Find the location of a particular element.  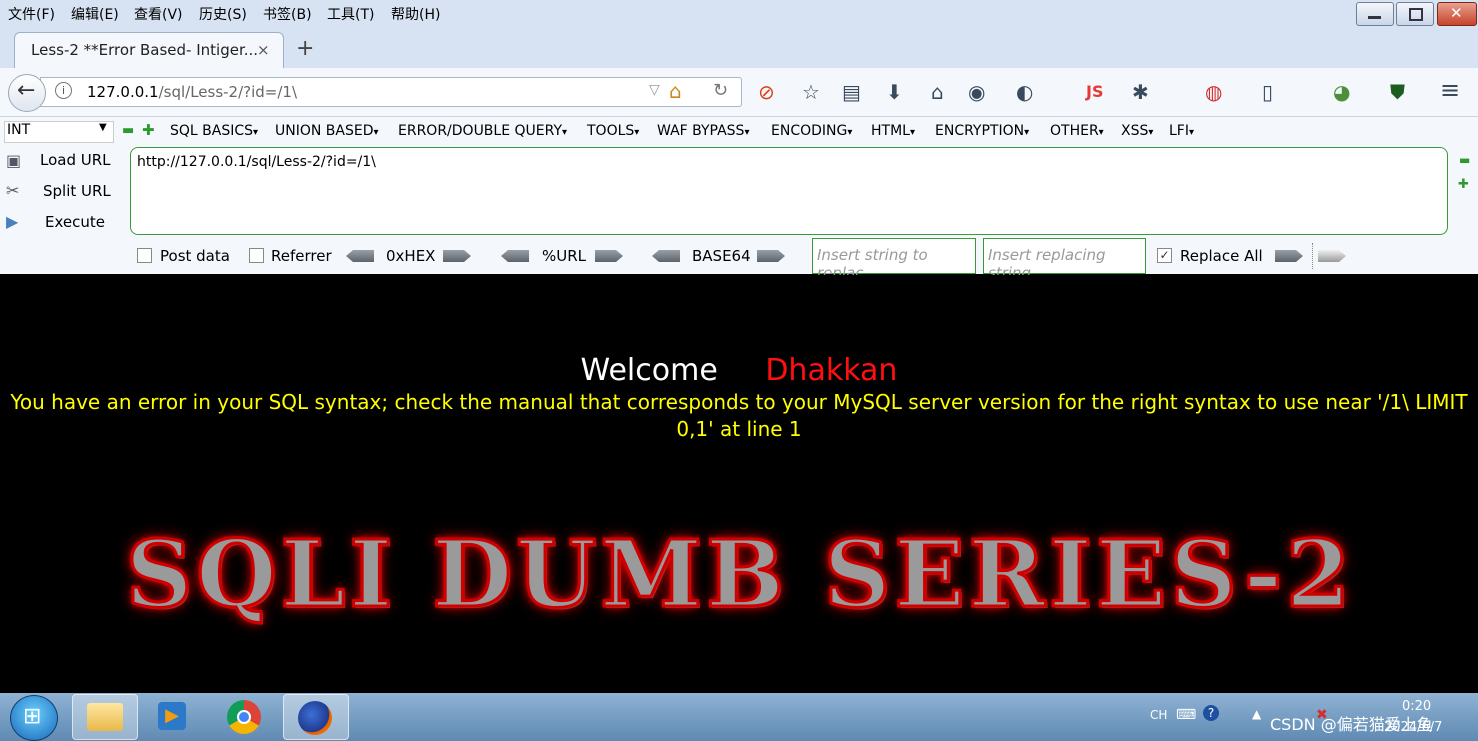

taskbar-media-player: ▶ is located at coordinates (176, 716).